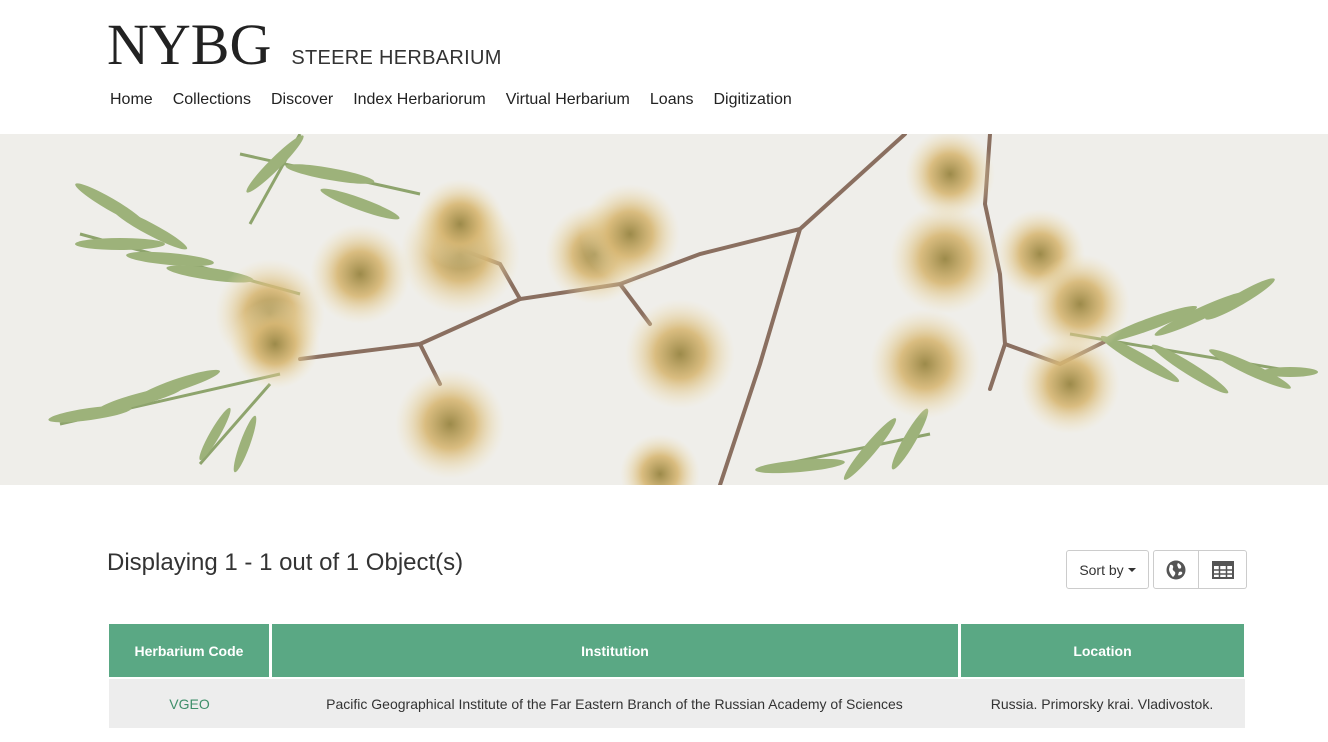  Describe the element at coordinates (1101, 569) in the screenshot. I see `sort-by-label: Sort by` at that location.